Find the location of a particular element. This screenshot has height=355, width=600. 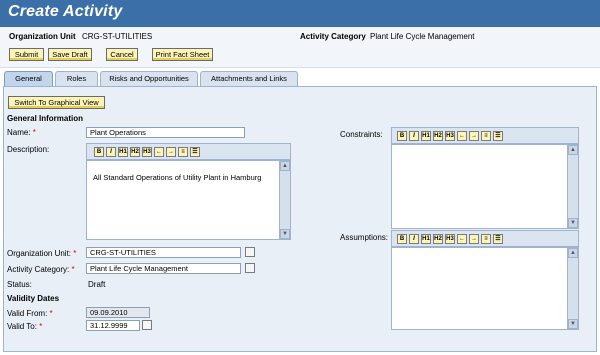

org-unit-header-value: CRG-ST-UTILITIES is located at coordinates (117, 36).